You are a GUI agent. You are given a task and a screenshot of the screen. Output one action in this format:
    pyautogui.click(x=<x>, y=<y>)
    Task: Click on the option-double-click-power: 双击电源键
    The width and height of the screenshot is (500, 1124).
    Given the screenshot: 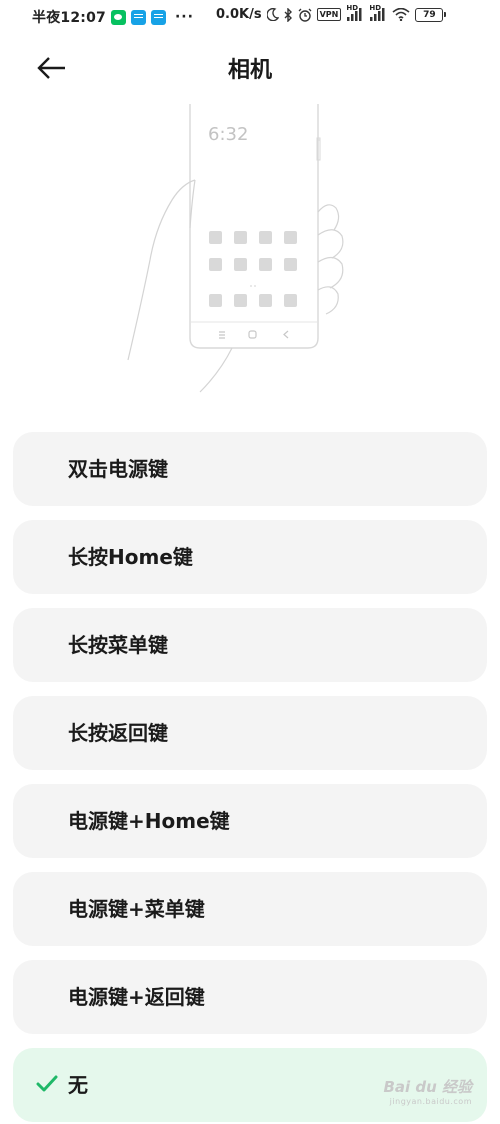 What is the action you would take?
    pyautogui.click(x=250, y=469)
    